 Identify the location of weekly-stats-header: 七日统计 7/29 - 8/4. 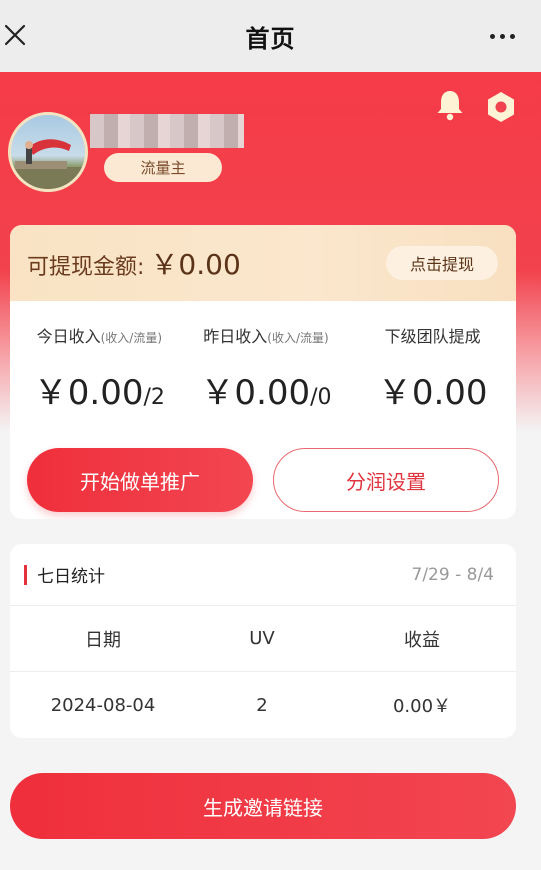
(263, 575).